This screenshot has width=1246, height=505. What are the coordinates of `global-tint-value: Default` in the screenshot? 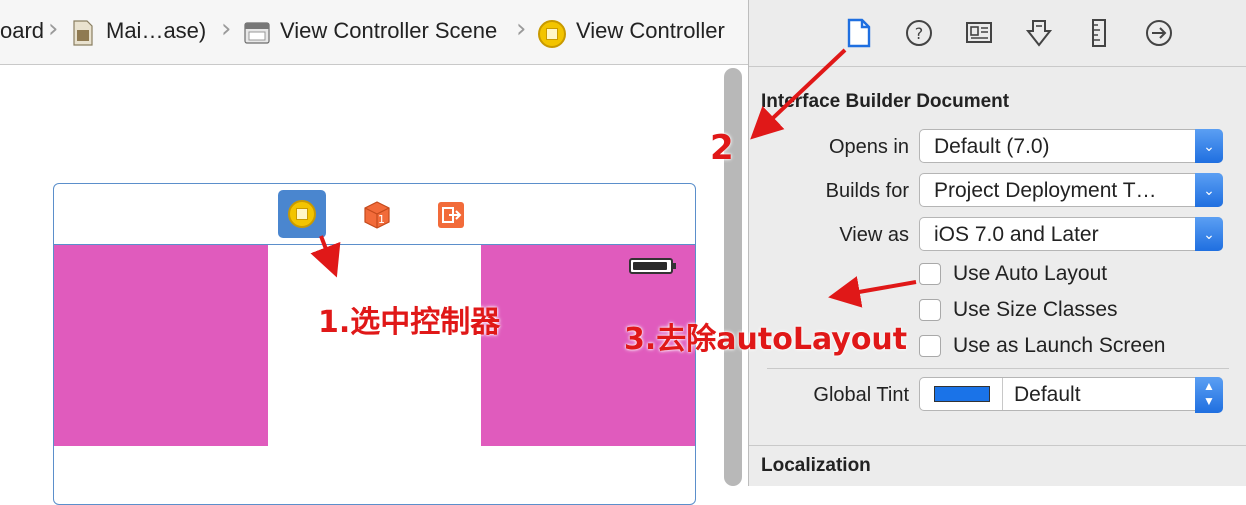 It's located at (1047, 394).